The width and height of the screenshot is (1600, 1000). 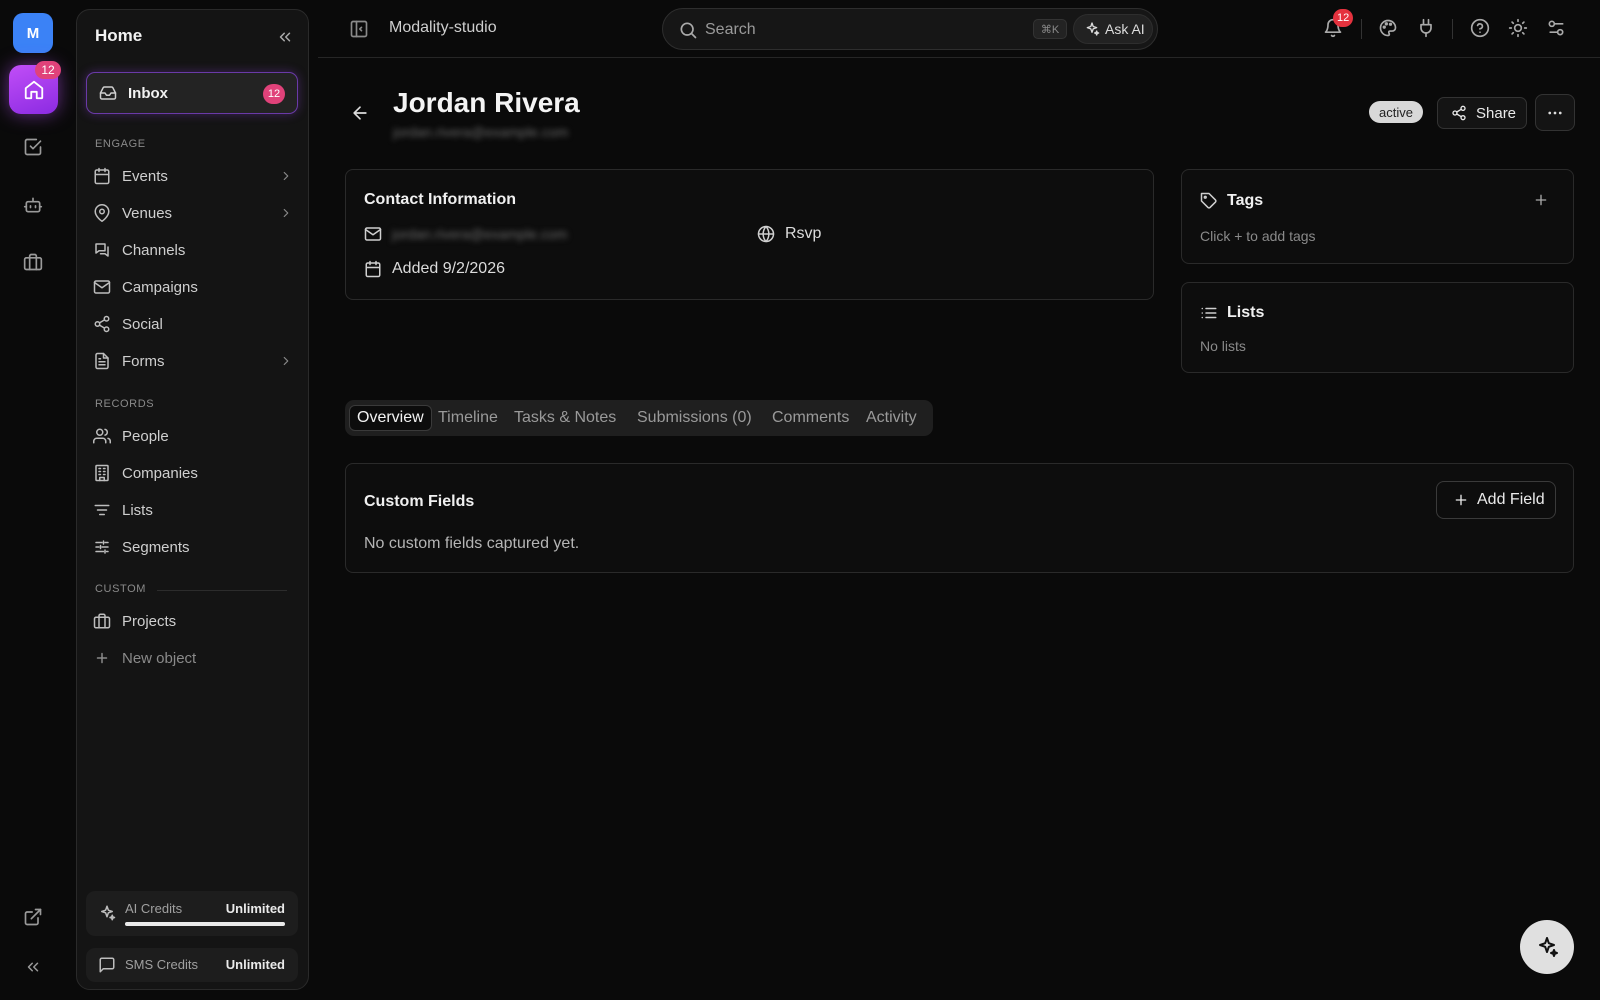 What do you see at coordinates (274, 94) in the screenshot?
I see `inbox-badge: 12` at bounding box center [274, 94].